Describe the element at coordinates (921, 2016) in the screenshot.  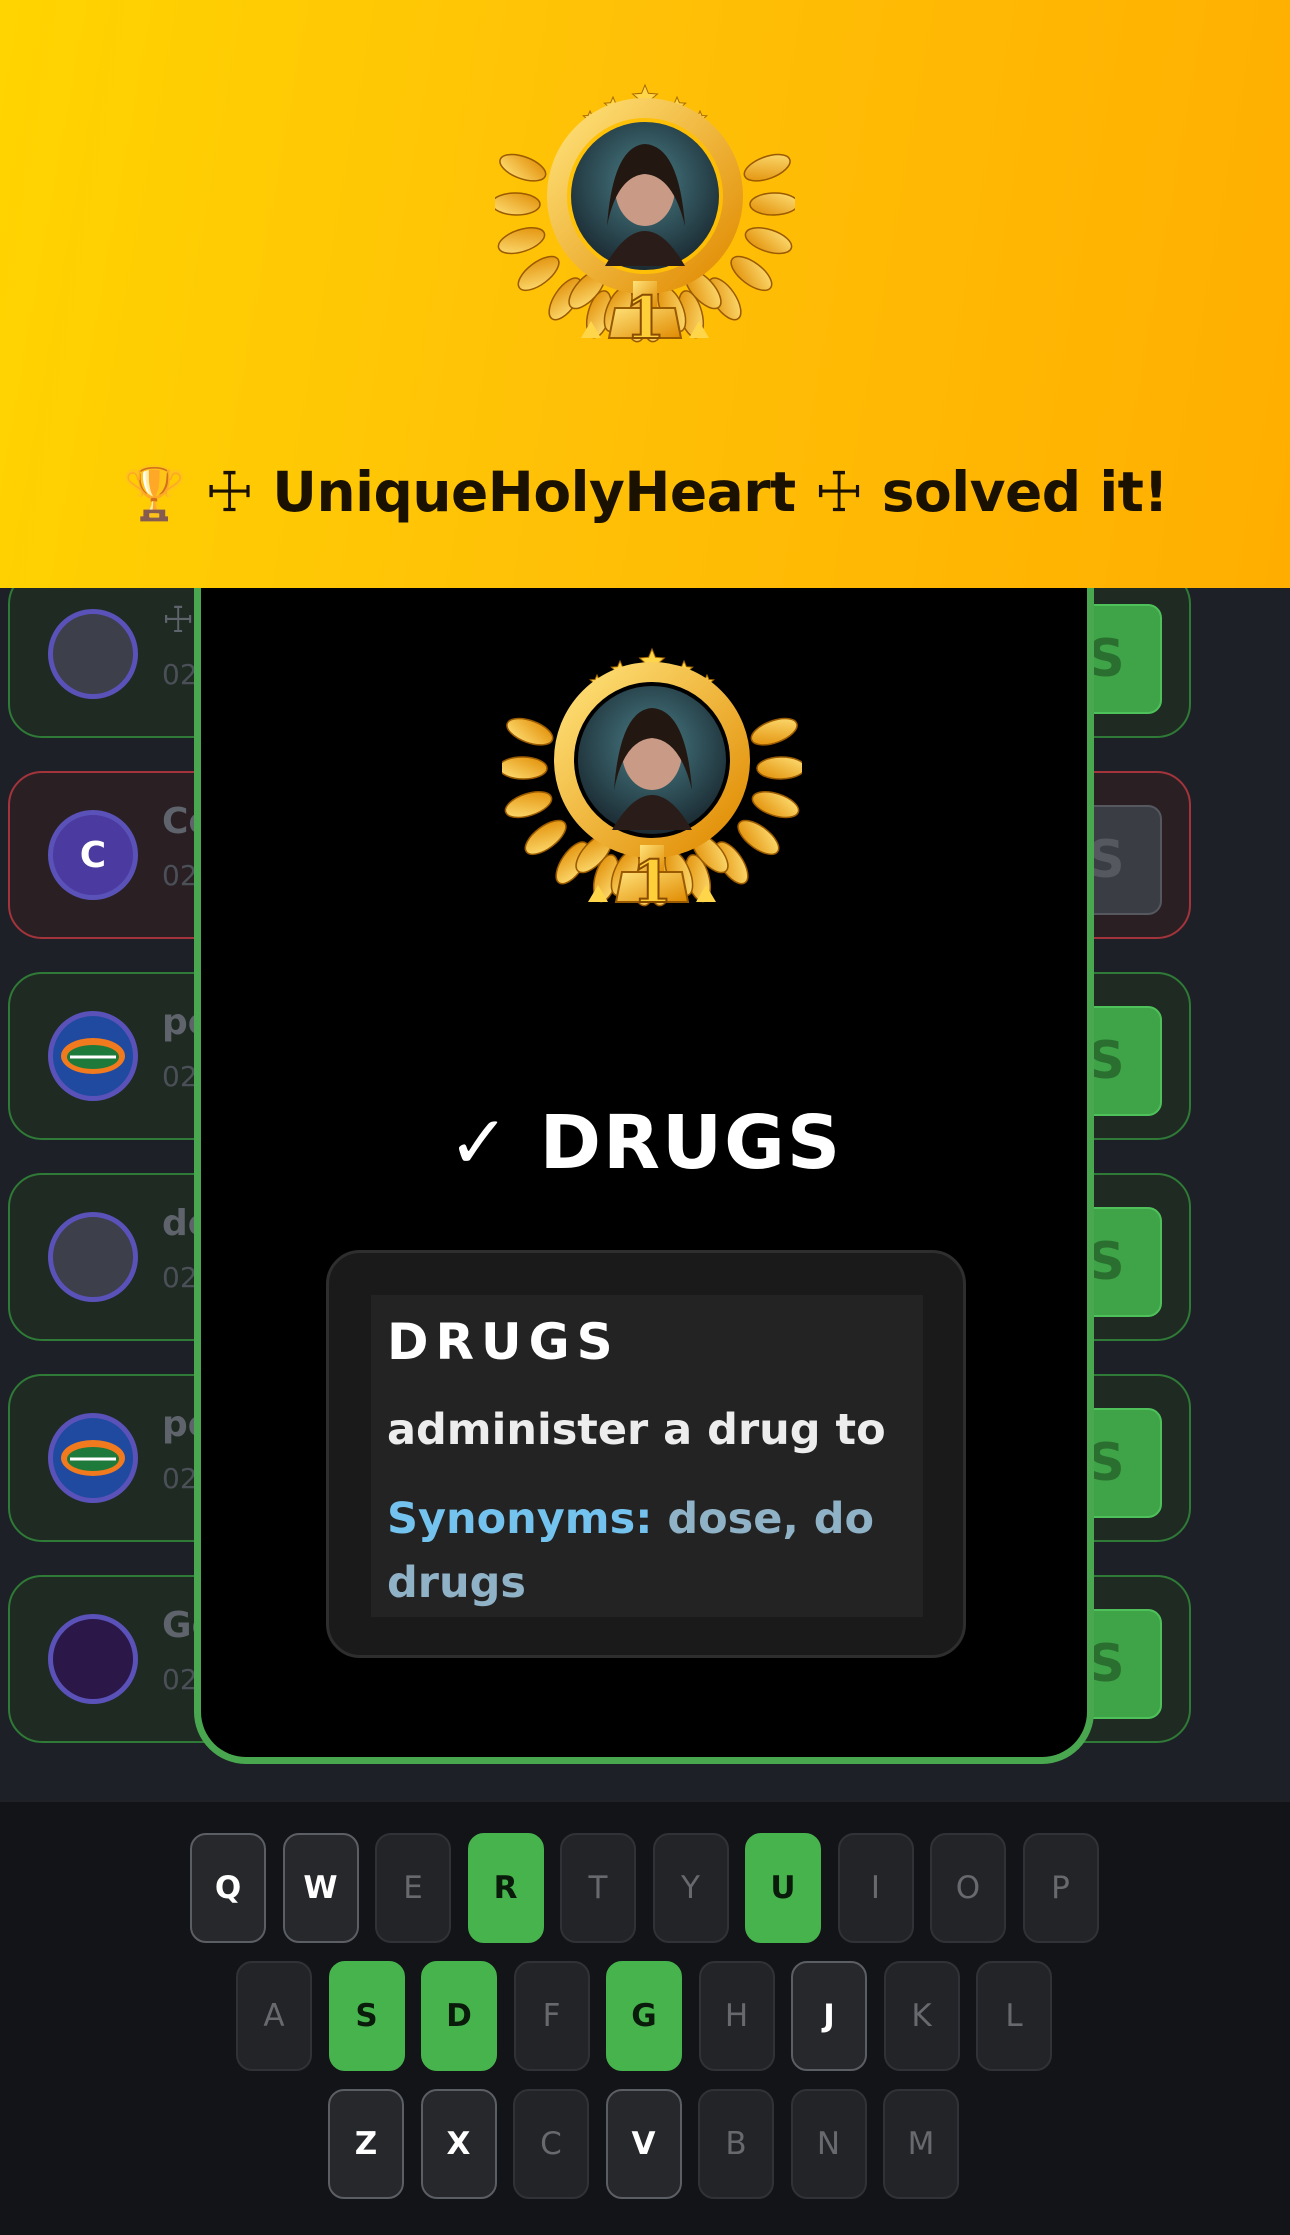
I see `key-k: K` at that location.